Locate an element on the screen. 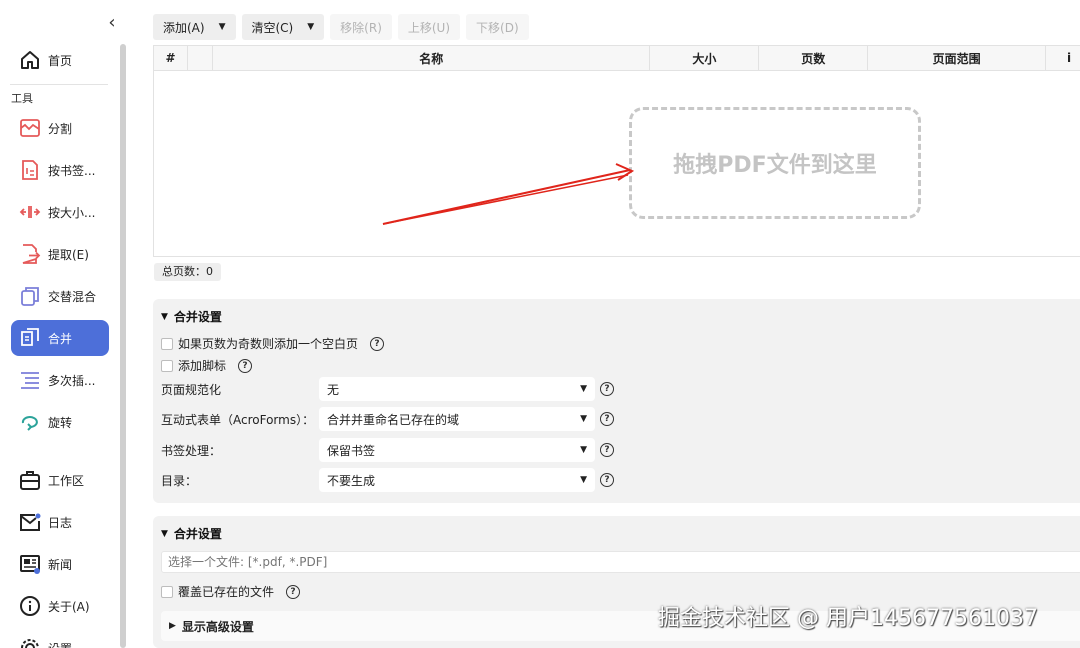 This screenshot has height=648, width=1080. table-header: # 名称 大小 页数 页面范围 i is located at coordinates (617, 58).